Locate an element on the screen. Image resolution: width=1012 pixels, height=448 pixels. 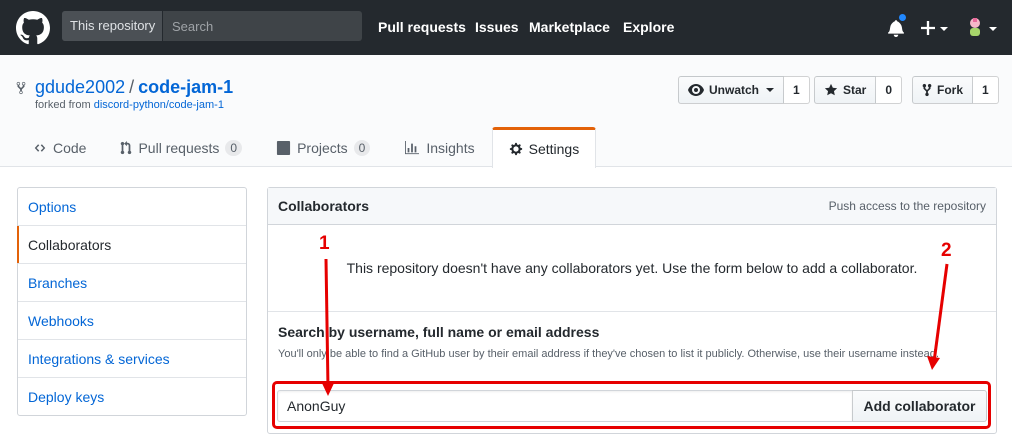
menu-item-options: Options is located at coordinates (132, 207).